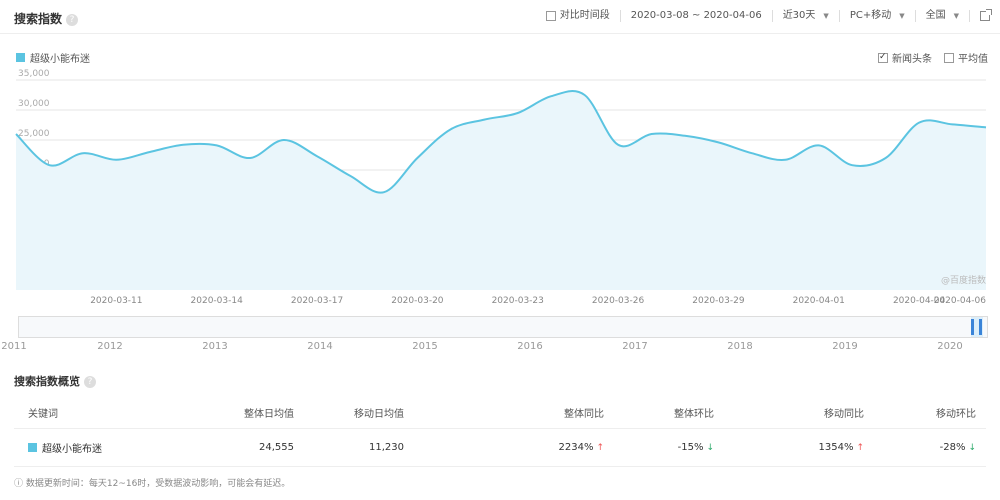 This screenshot has height=500, width=1000. Describe the element at coordinates (912, 59) in the screenshot. I see `news-label: 新闻头条` at that location.